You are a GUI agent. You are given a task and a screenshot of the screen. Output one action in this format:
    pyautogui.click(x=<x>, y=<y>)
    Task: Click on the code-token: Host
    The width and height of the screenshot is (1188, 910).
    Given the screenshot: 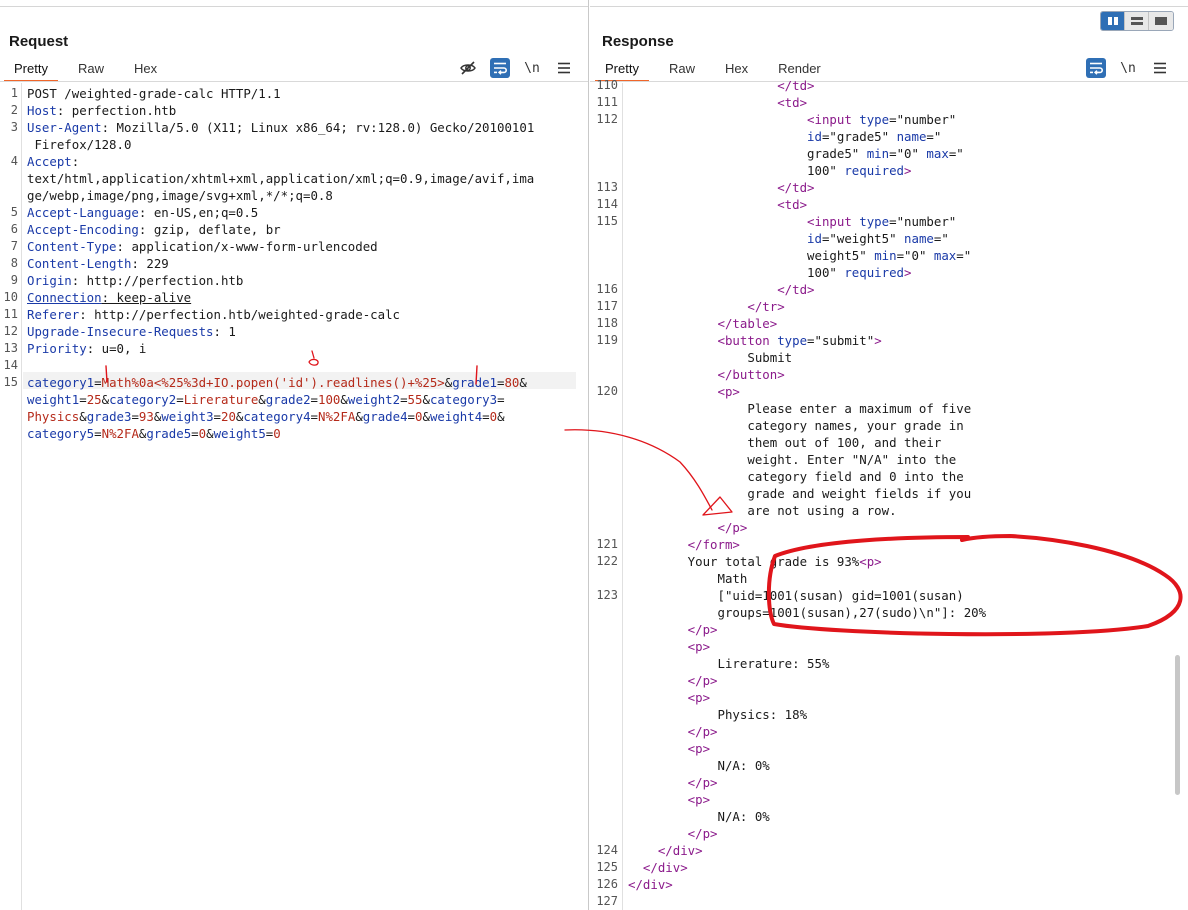 What is the action you would take?
    pyautogui.click(x=42, y=110)
    